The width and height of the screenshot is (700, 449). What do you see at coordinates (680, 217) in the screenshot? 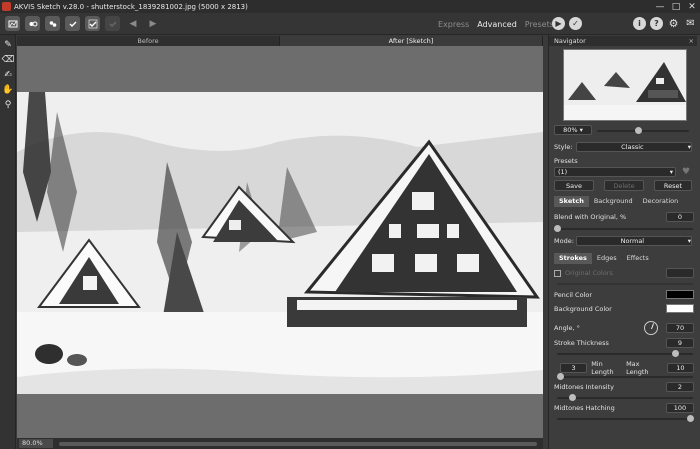
I see `blend-value: 0` at bounding box center [680, 217].